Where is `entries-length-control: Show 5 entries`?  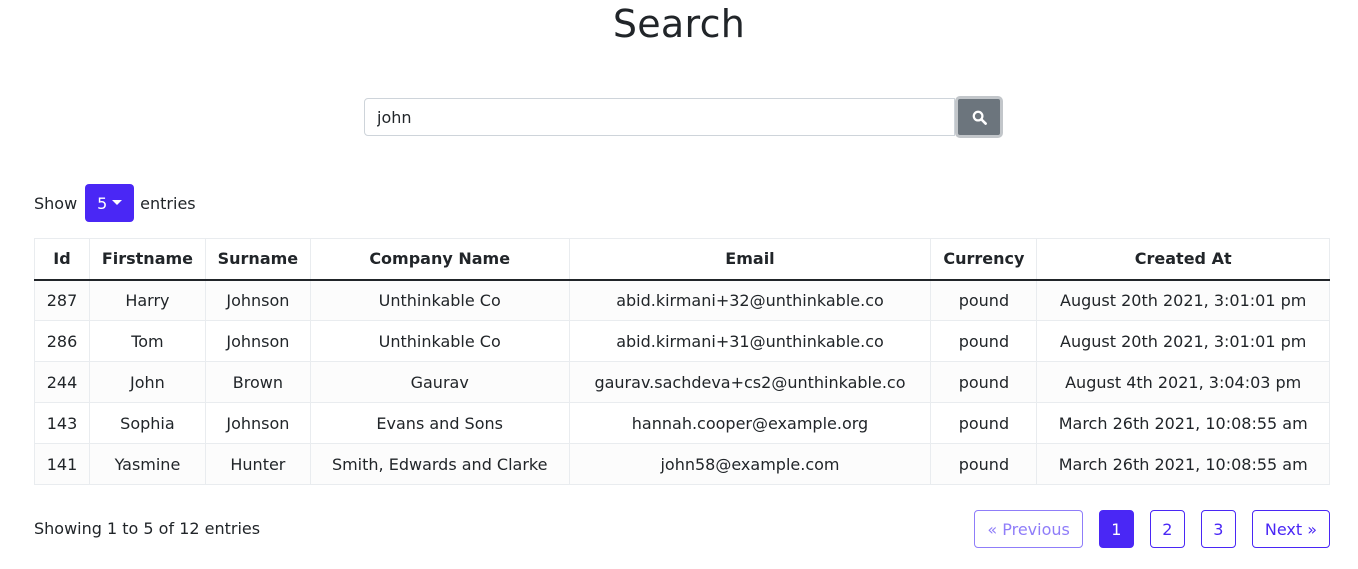 entries-length-control: Show 5 entries is located at coordinates (115, 203).